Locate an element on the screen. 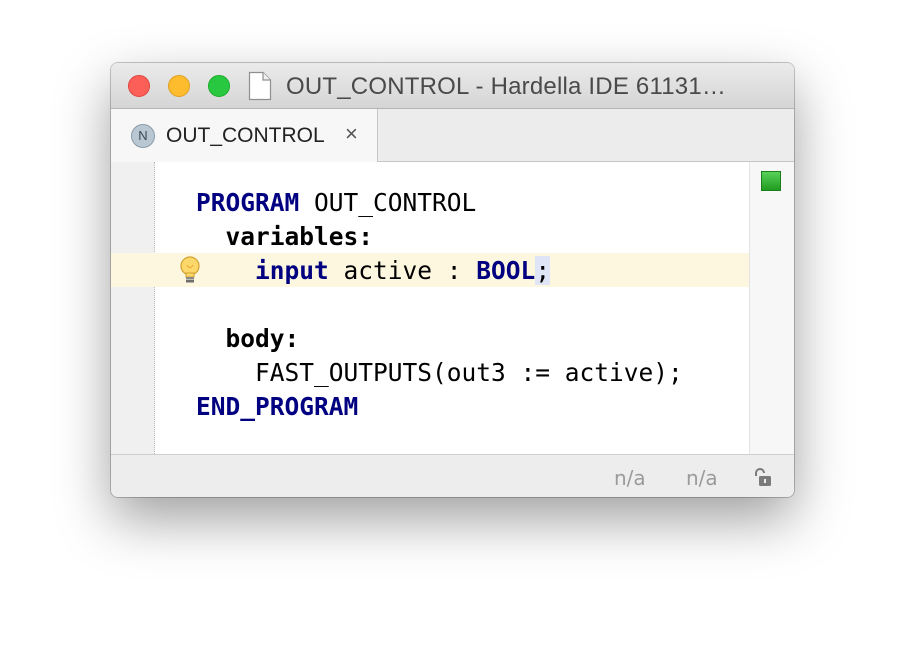 This screenshot has width=906, height=658. caret-position: n/a is located at coordinates (630, 478).